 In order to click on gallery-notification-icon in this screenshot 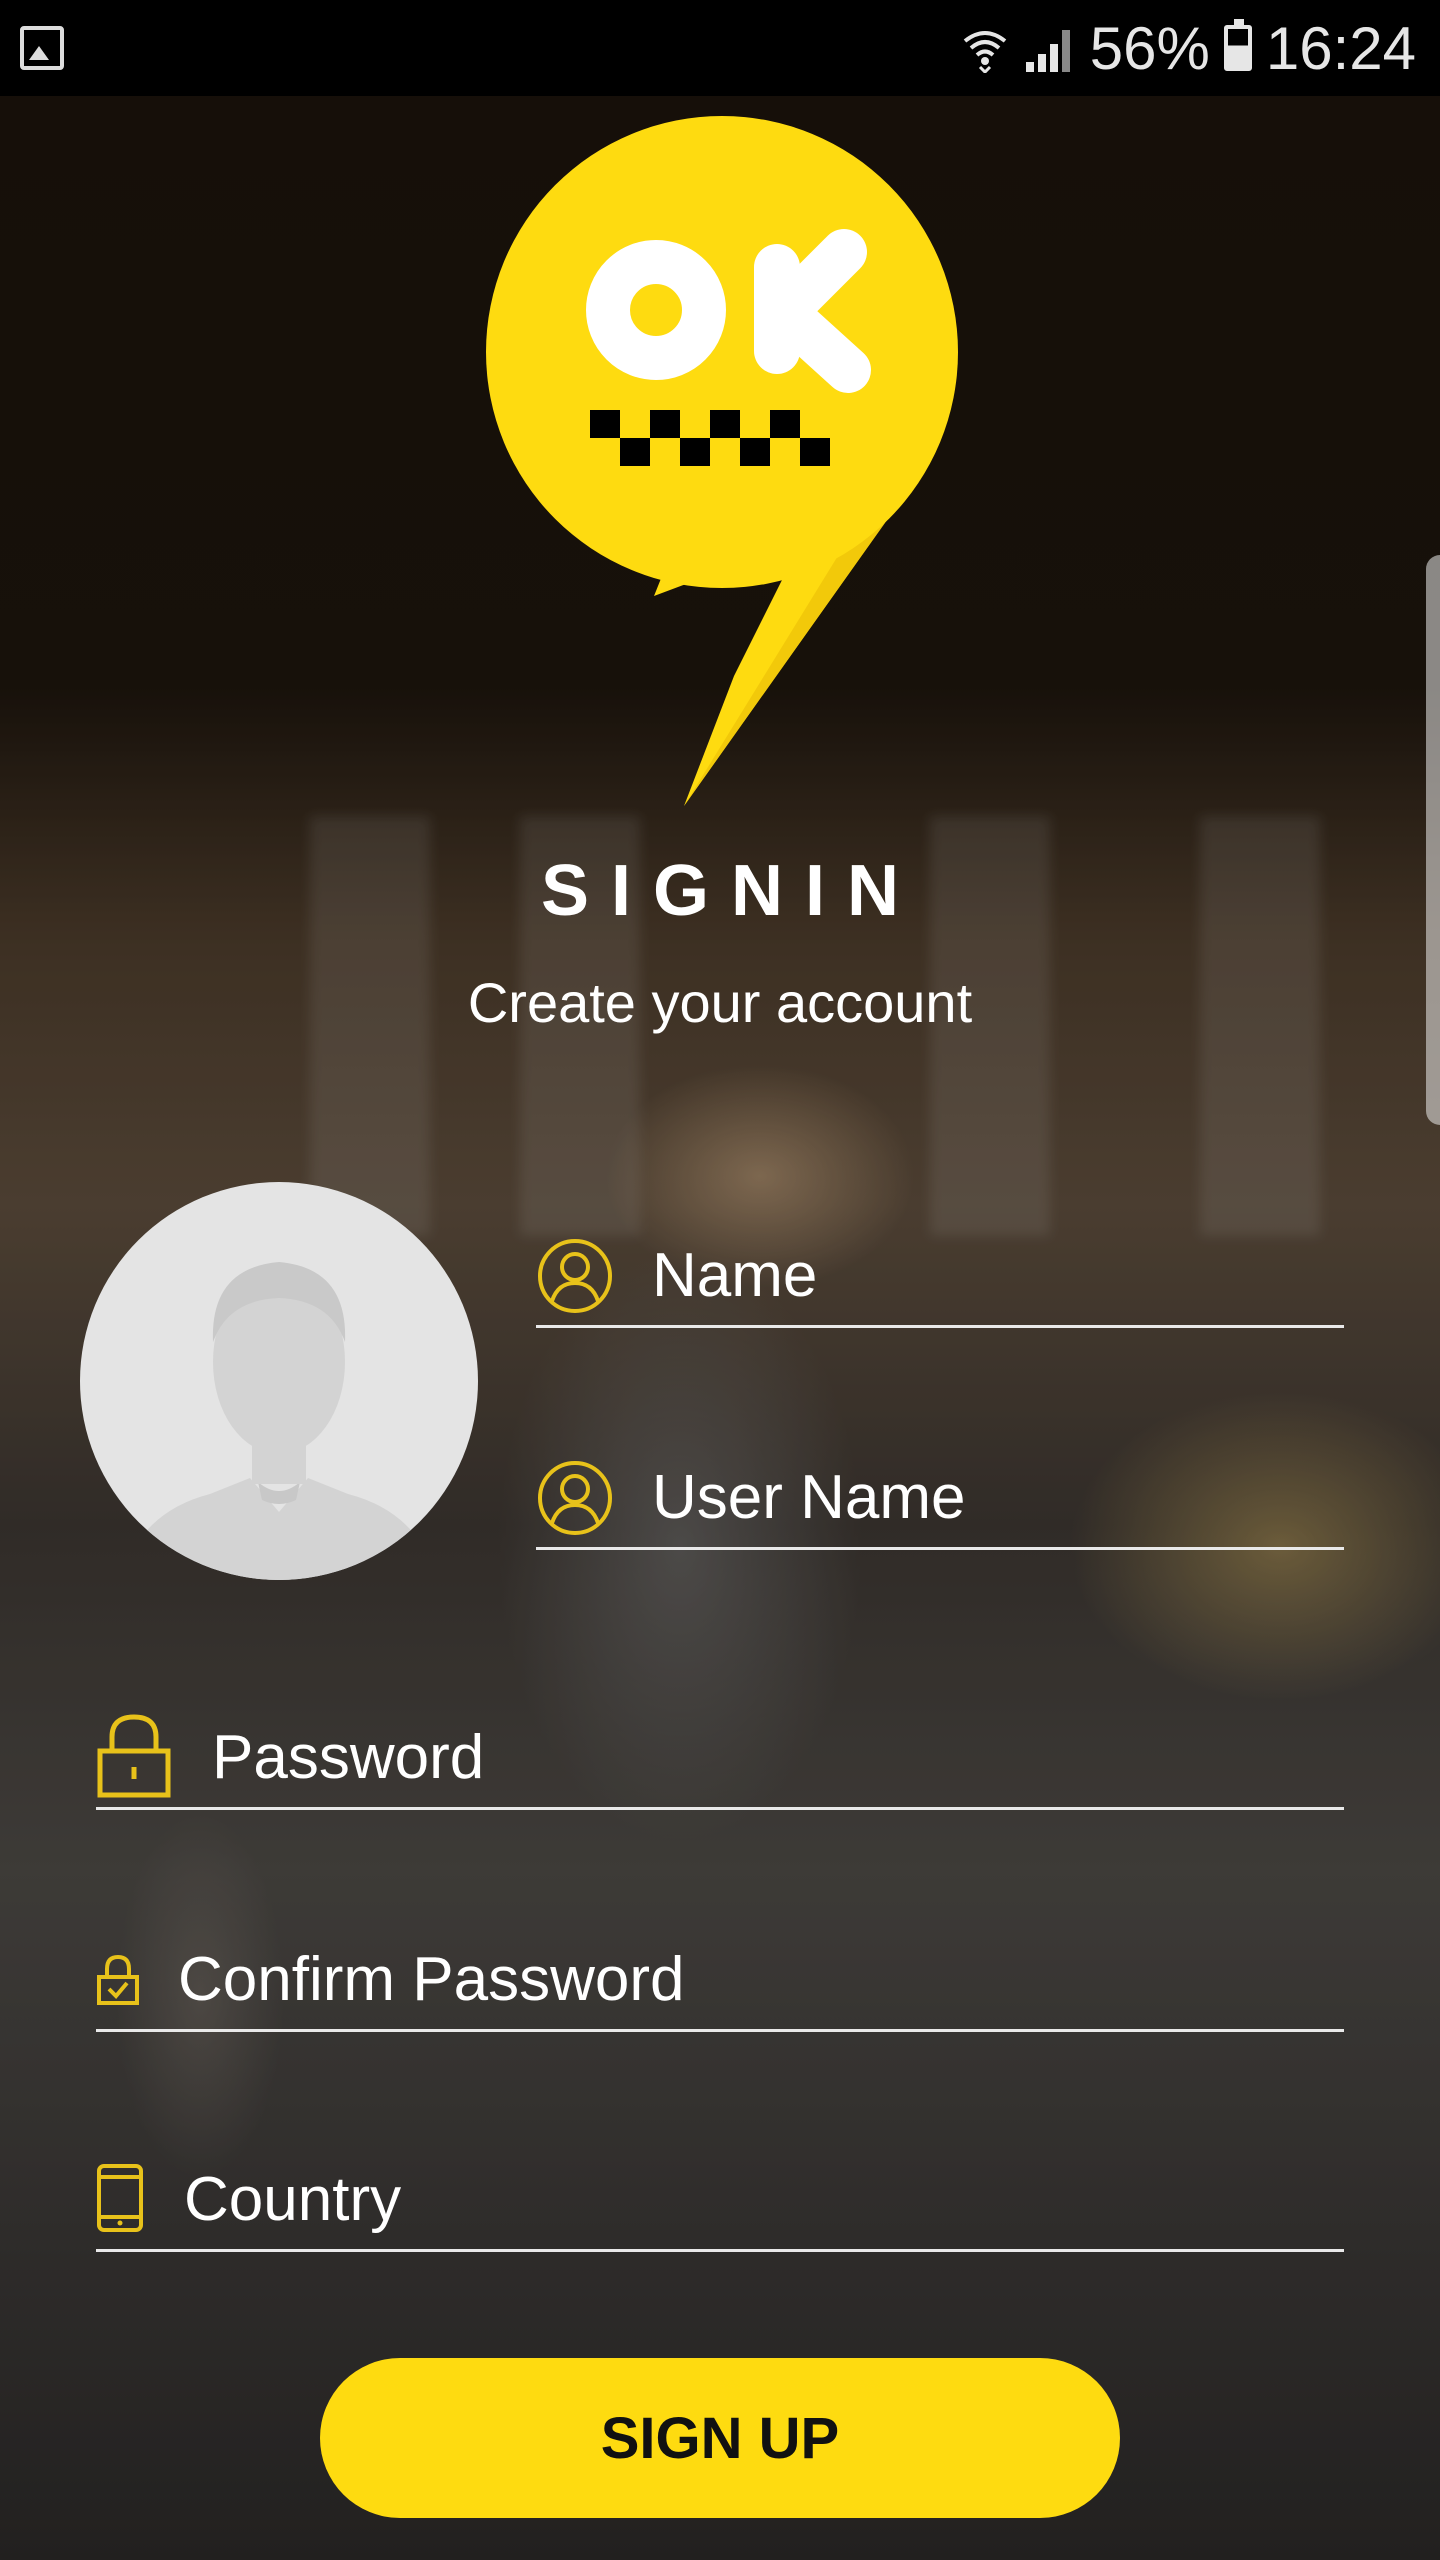, I will do `click(42, 48)`.